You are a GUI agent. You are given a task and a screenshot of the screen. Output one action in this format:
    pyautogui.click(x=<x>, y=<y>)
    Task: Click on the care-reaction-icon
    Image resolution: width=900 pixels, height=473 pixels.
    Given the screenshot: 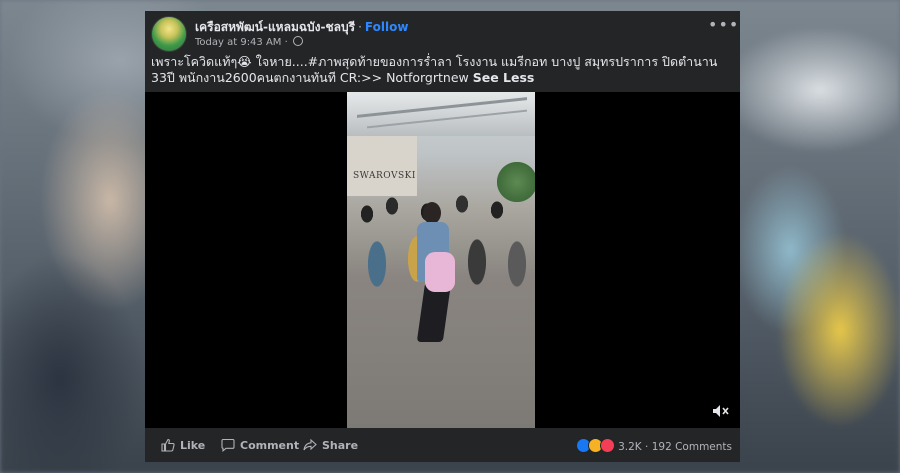 What is the action you would take?
    pyautogui.click(x=608, y=445)
    